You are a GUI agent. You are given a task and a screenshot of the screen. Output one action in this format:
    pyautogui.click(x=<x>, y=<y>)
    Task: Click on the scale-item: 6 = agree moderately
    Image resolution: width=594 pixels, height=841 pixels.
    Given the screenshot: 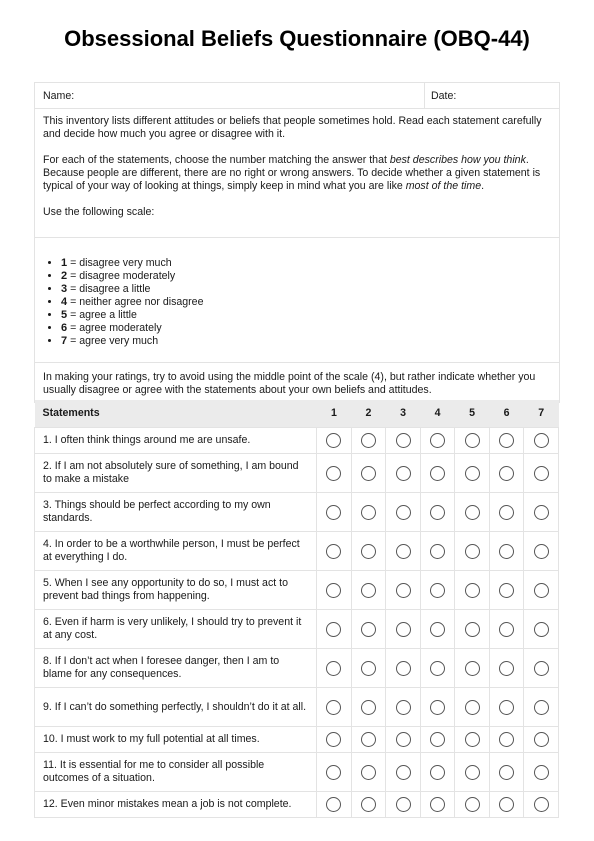 What is the action you would take?
    pyautogui.click(x=306, y=328)
    